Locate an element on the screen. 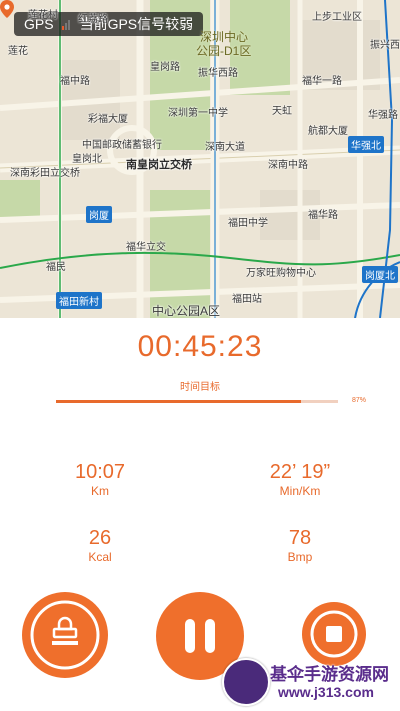 The image size is (400, 711). map-label: 上步工业区 is located at coordinates (337, 17).